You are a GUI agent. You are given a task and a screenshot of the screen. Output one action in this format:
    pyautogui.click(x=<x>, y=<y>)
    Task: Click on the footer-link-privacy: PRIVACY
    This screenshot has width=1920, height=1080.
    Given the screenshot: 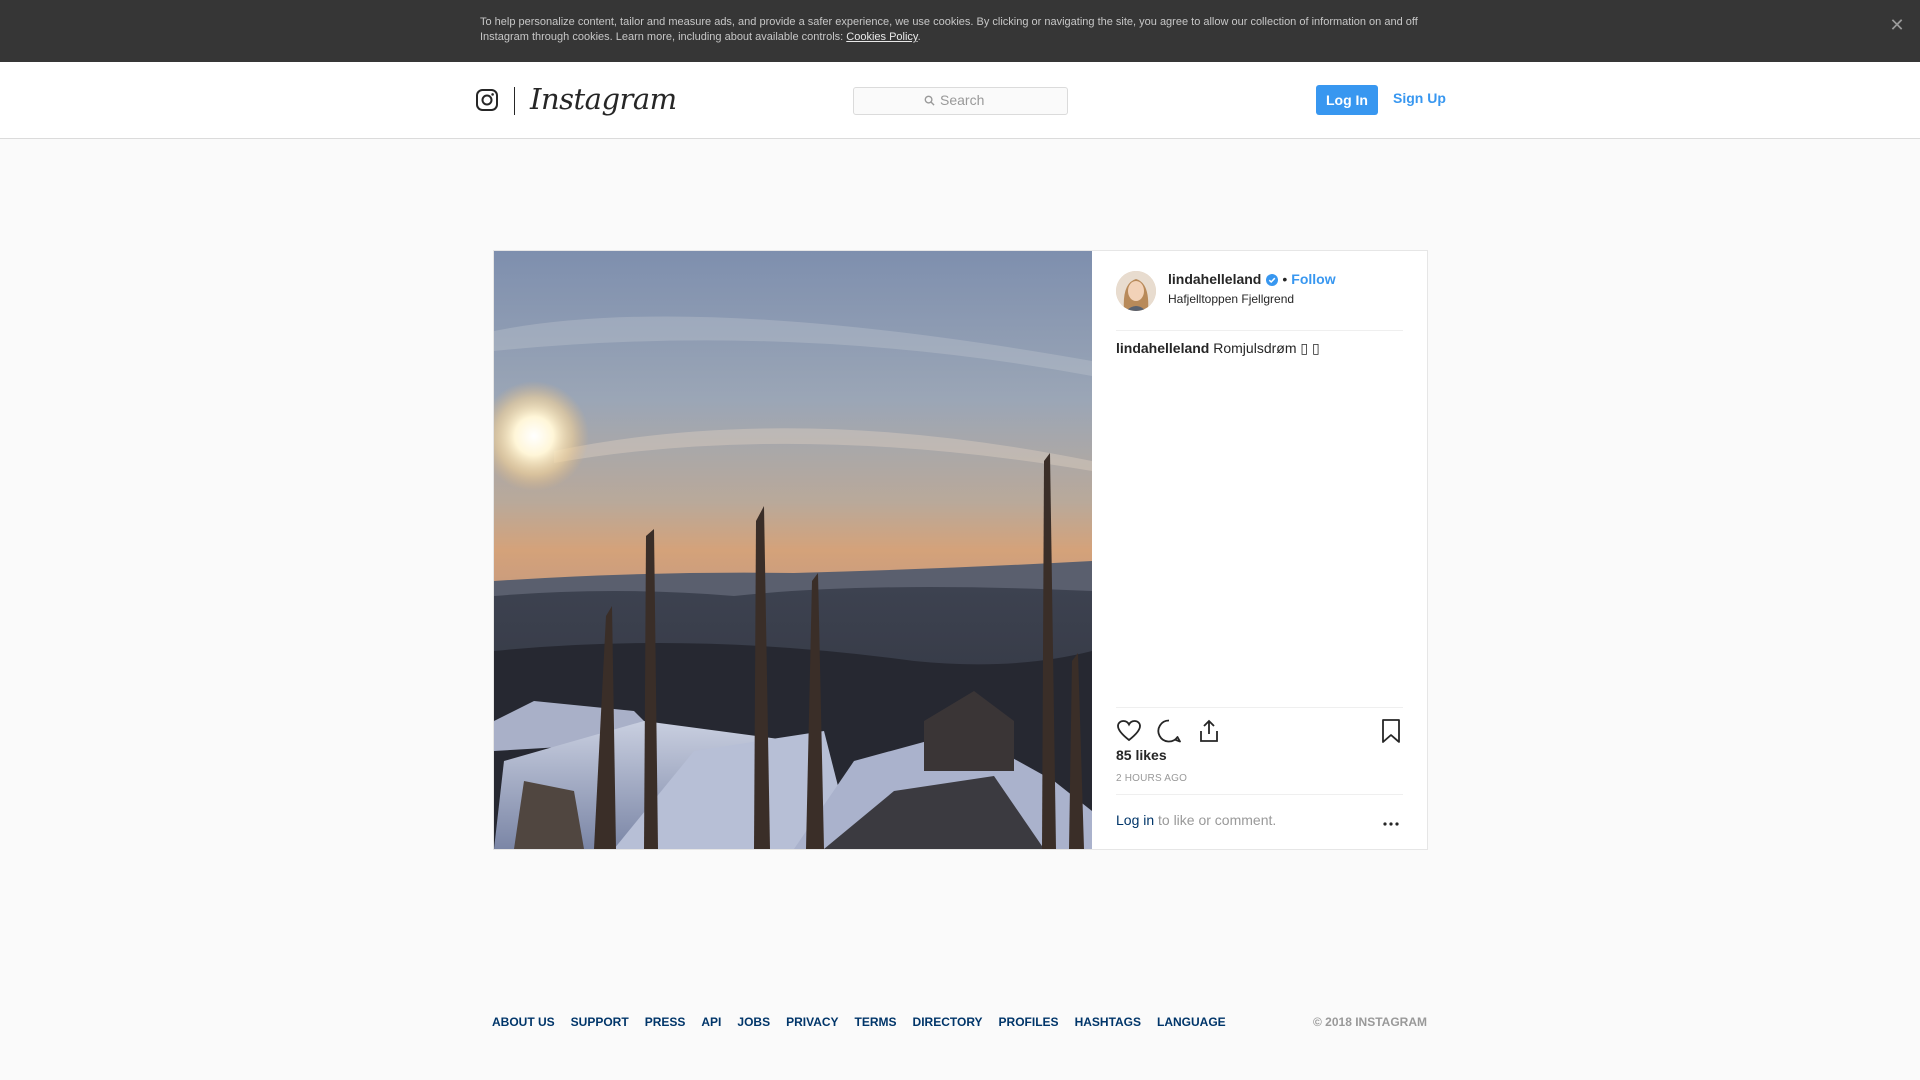 What is the action you would take?
    pyautogui.click(x=812, y=1022)
    